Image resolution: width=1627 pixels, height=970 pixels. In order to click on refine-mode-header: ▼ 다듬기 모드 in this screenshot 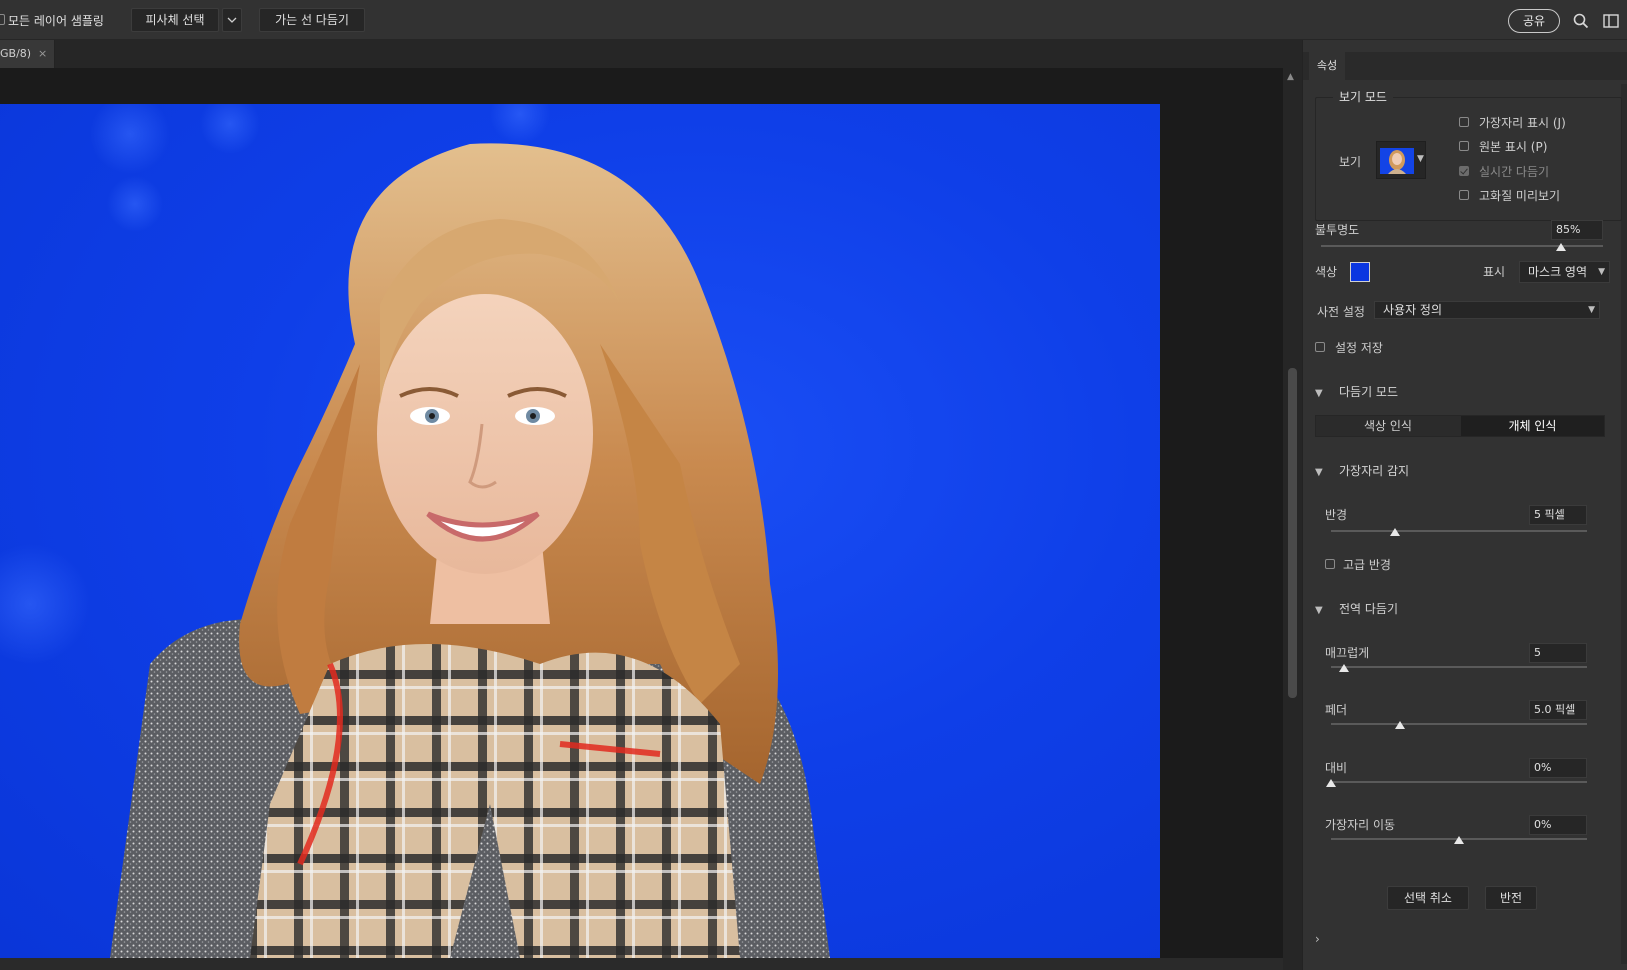, I will do `click(1356, 391)`.